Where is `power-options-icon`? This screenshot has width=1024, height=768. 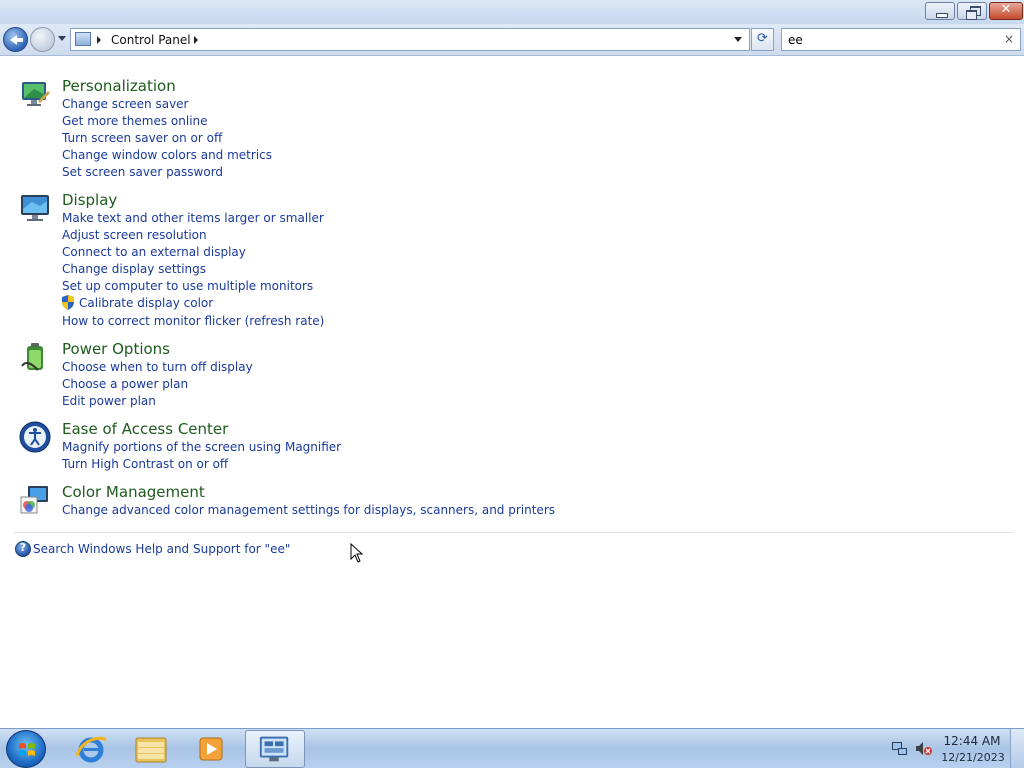 power-options-icon is located at coordinates (32, 357).